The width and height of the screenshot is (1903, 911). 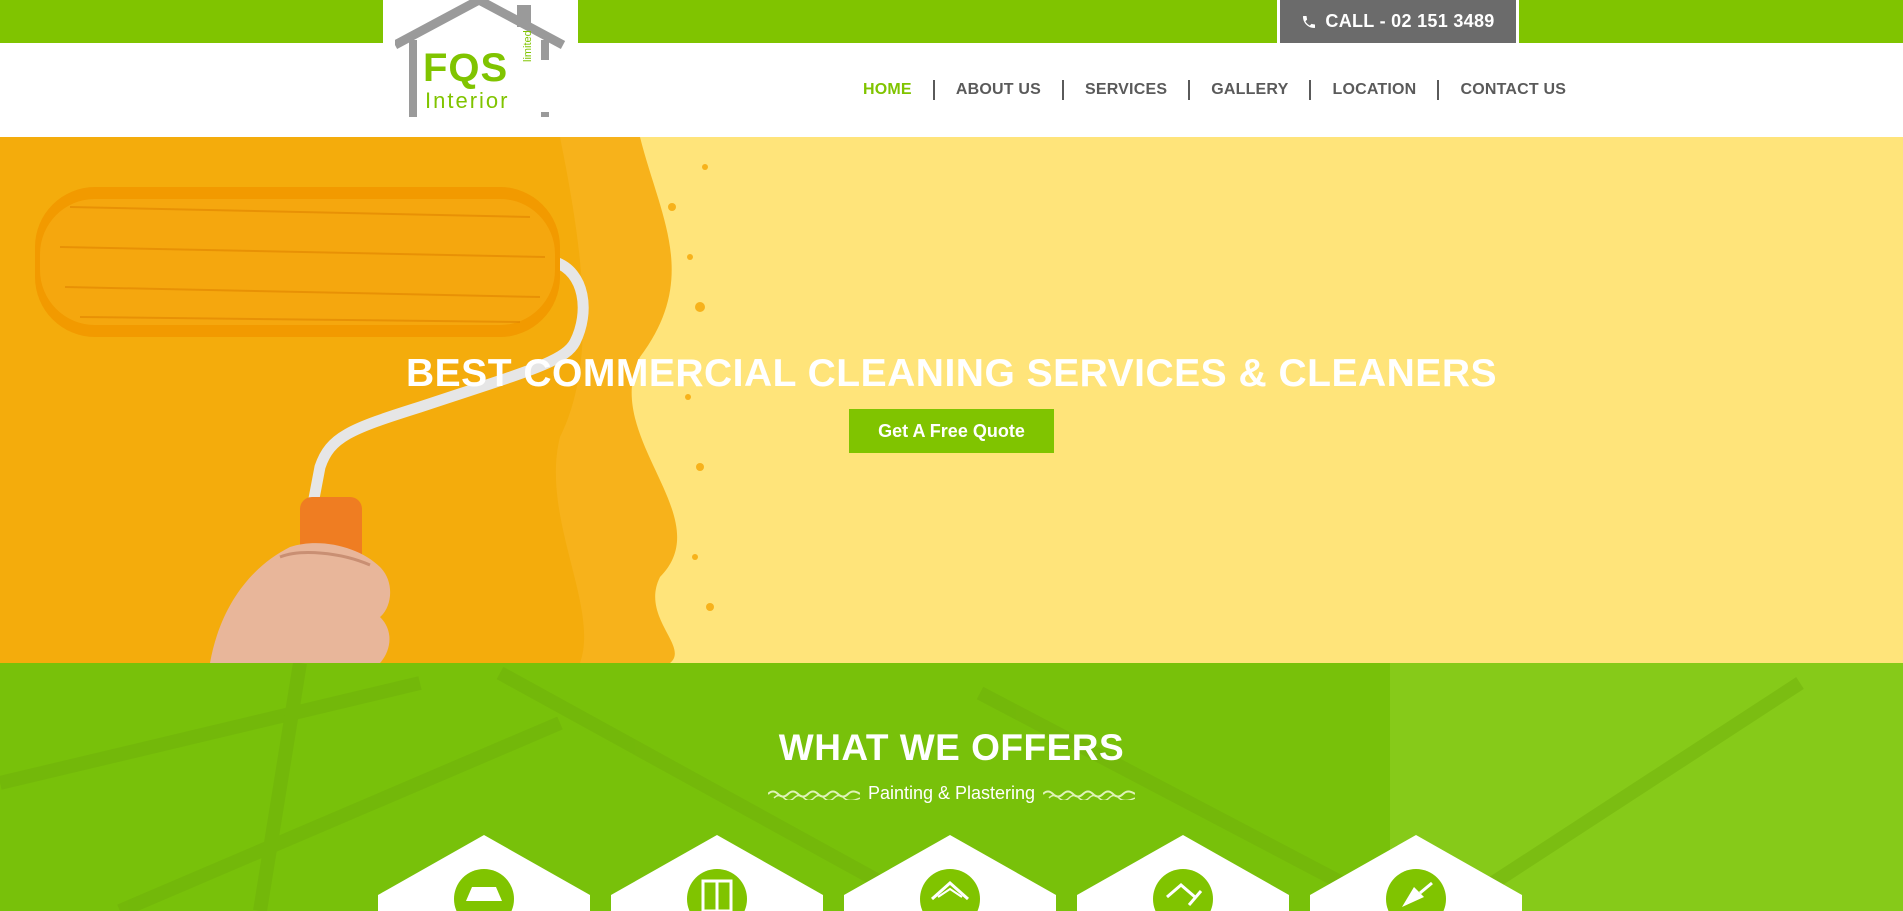 What do you see at coordinates (951, 747) in the screenshot?
I see `offers-title: WHAT WE OFFERS` at bounding box center [951, 747].